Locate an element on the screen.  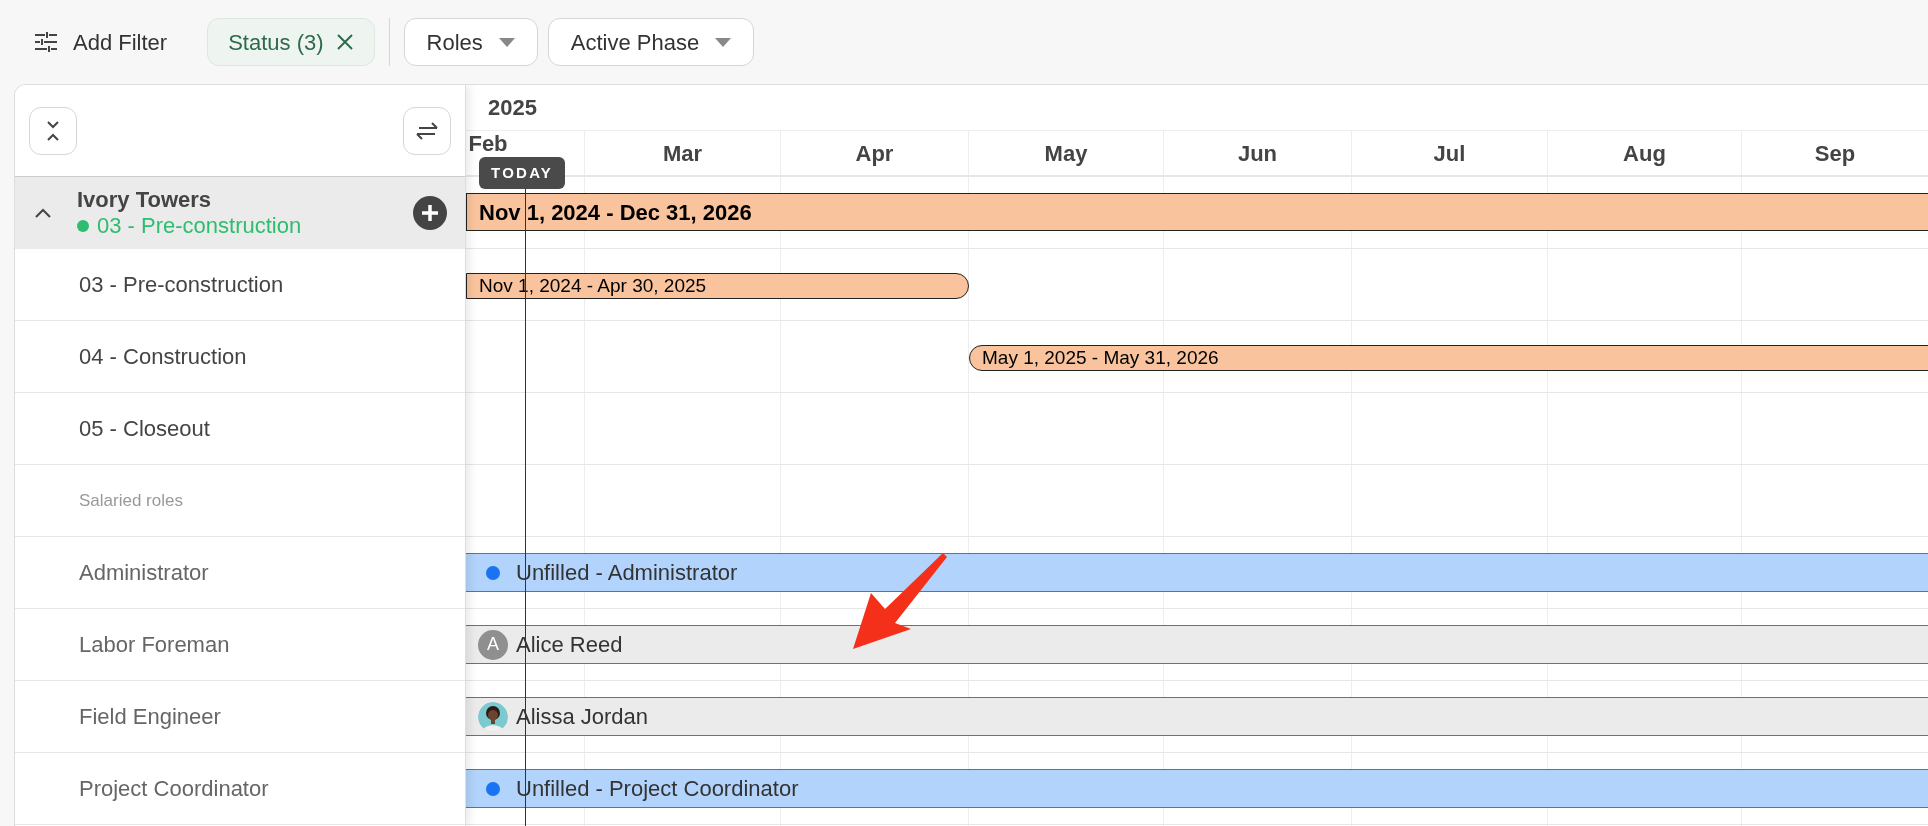
year-label: 2025 is located at coordinates (512, 108).